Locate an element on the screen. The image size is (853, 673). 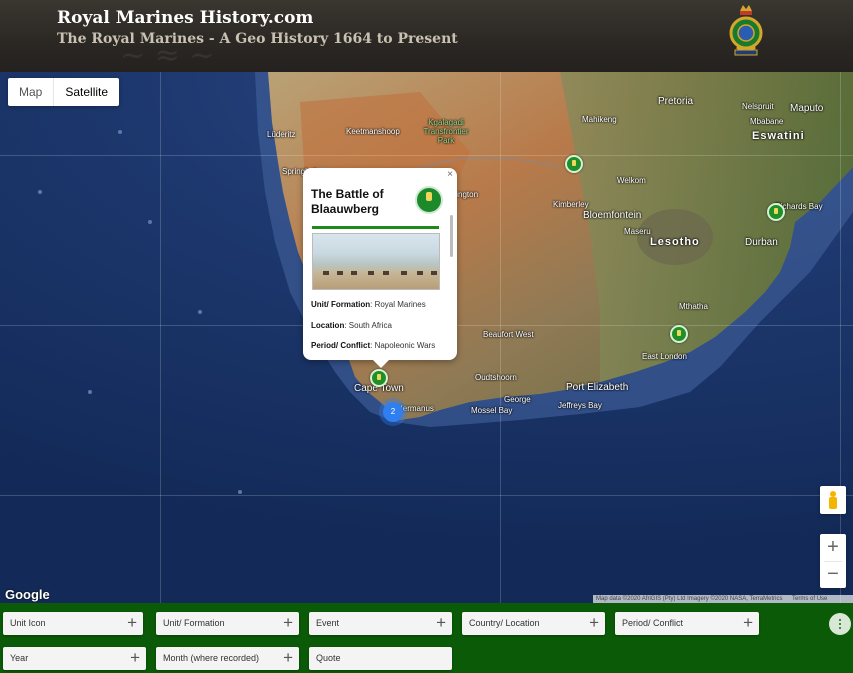
place-label: Pretoria is located at coordinates (676, 101).